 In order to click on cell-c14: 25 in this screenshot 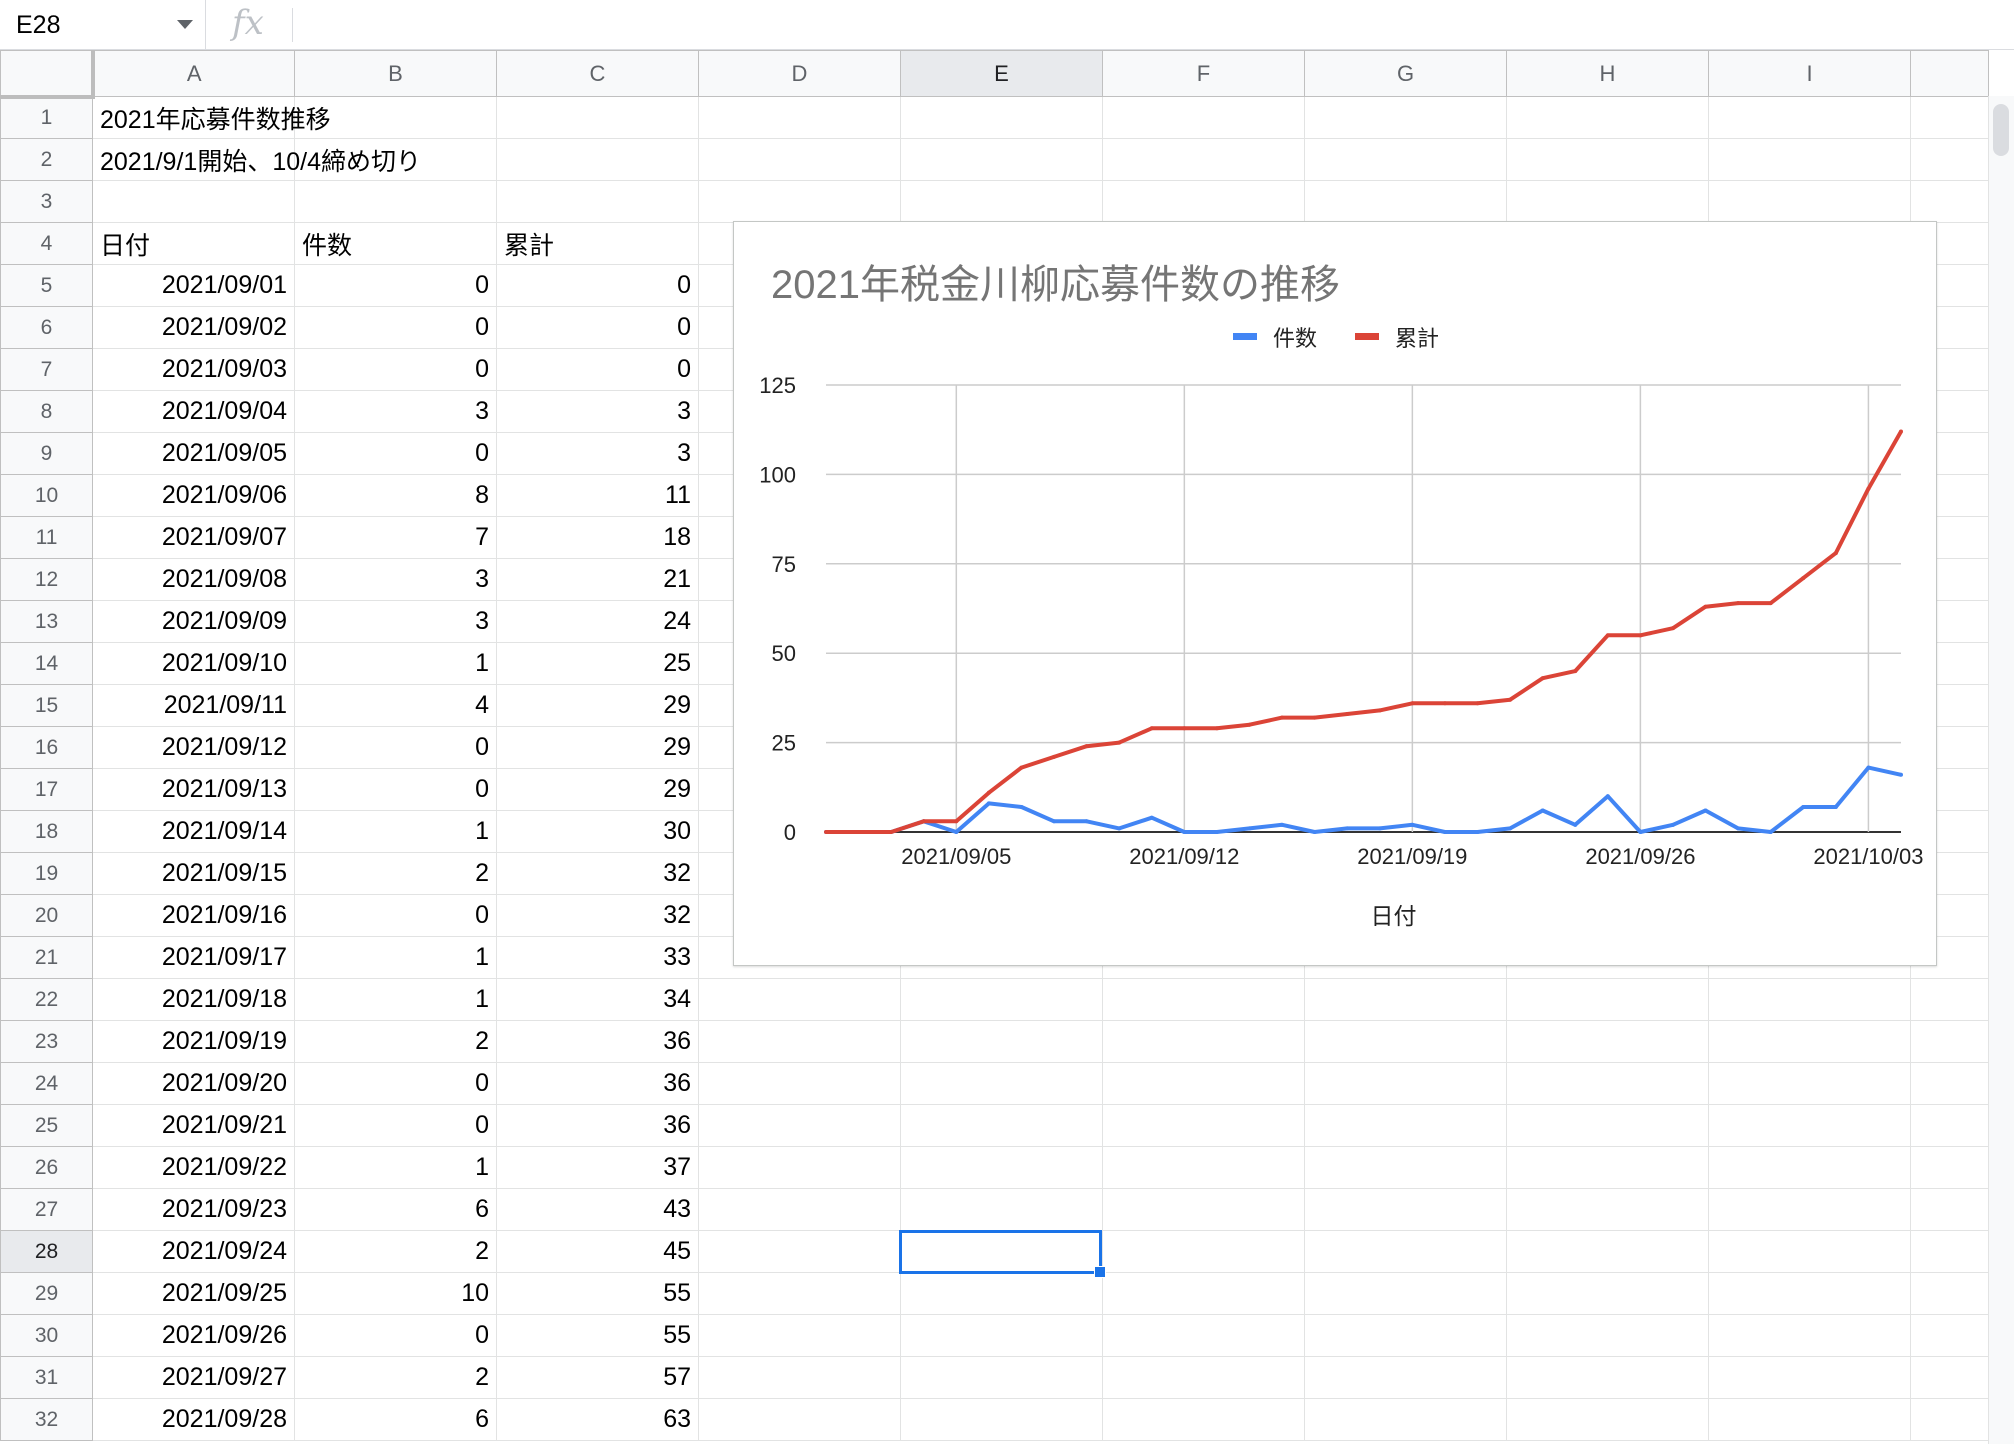, I will do `click(597, 663)`.